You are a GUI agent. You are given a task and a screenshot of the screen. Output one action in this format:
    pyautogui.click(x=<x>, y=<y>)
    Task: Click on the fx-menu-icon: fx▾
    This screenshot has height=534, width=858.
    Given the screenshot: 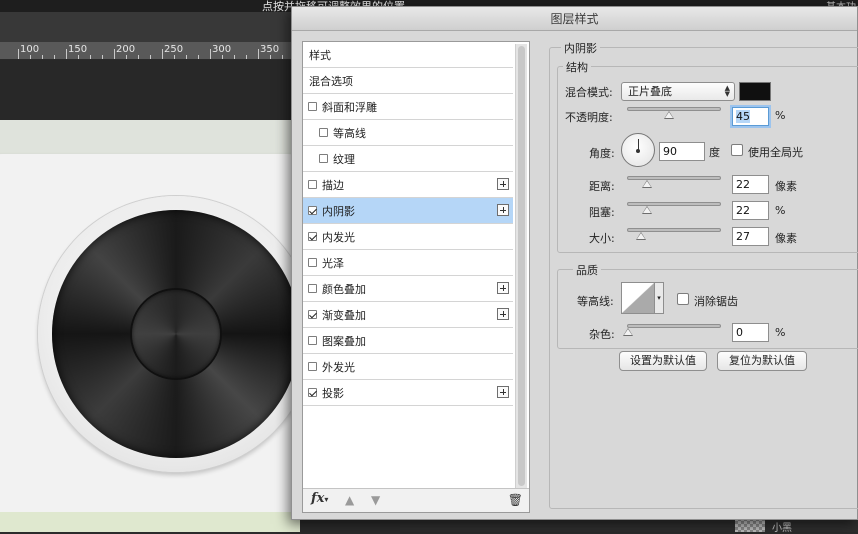 What is the action you would take?
    pyautogui.click(x=319, y=498)
    